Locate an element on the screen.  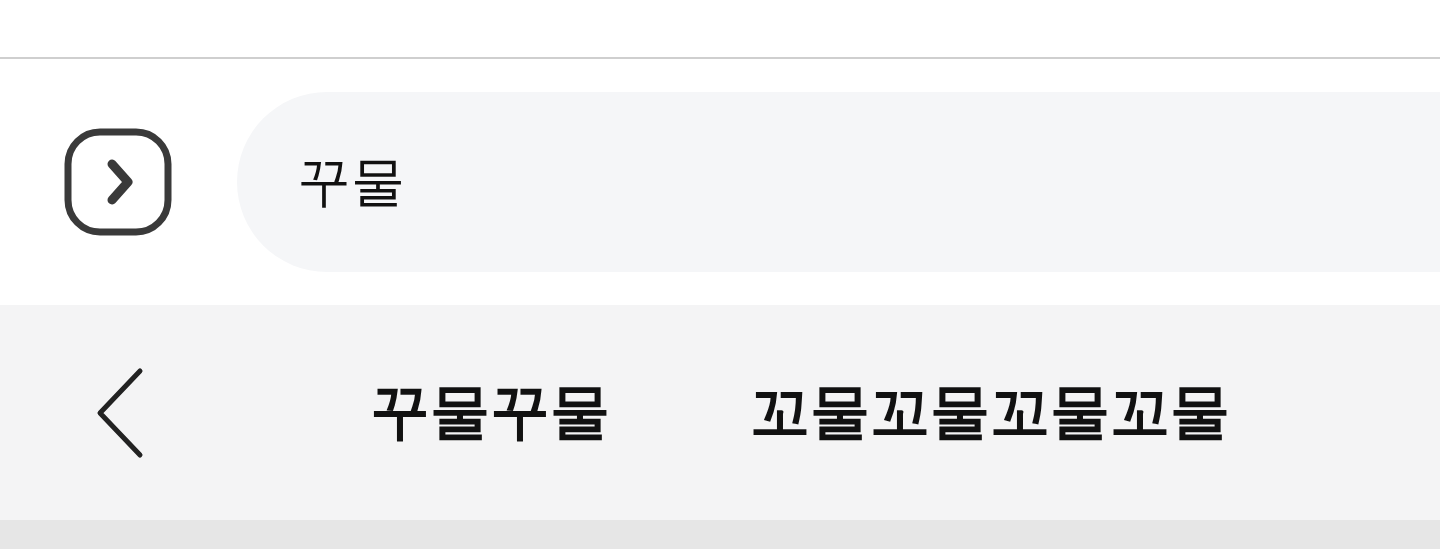
chevron-right-icon is located at coordinates (118, 182).